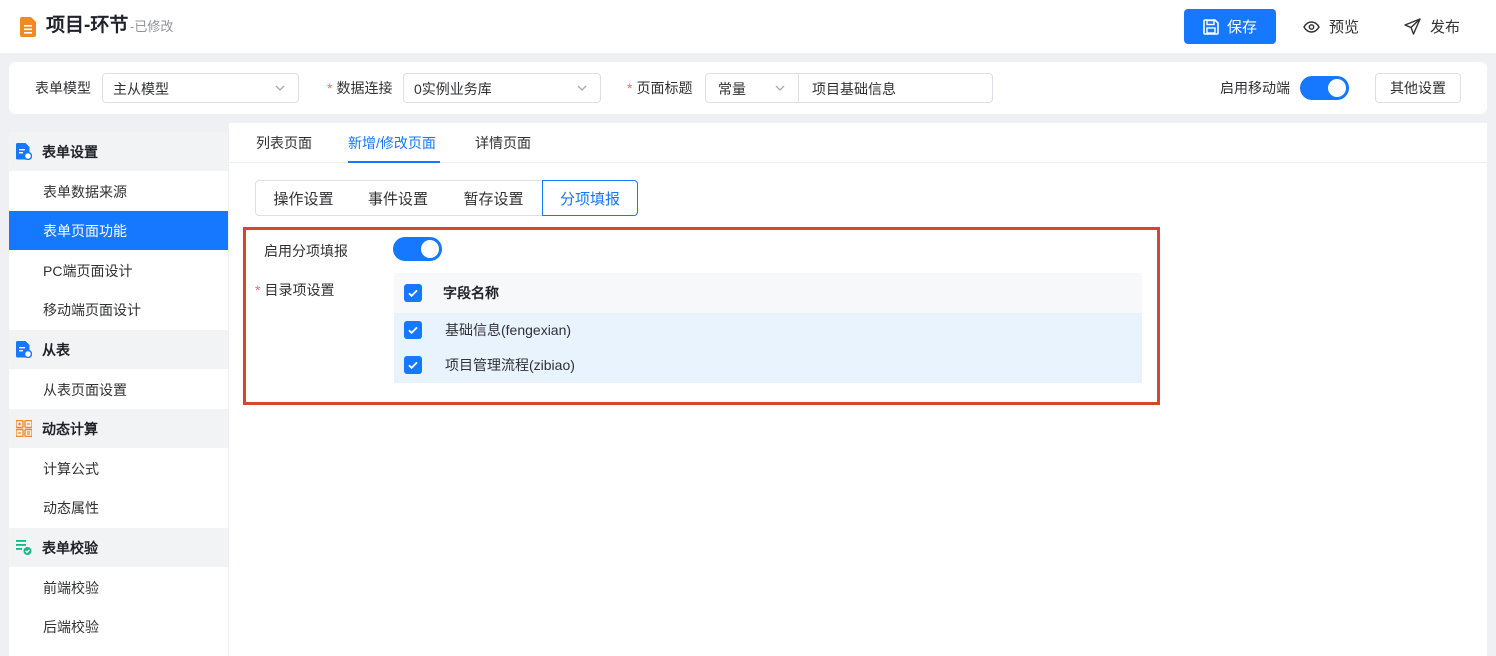  What do you see at coordinates (85, 390) in the screenshot?
I see `sidebar-item-label: 从表页面设置` at bounding box center [85, 390].